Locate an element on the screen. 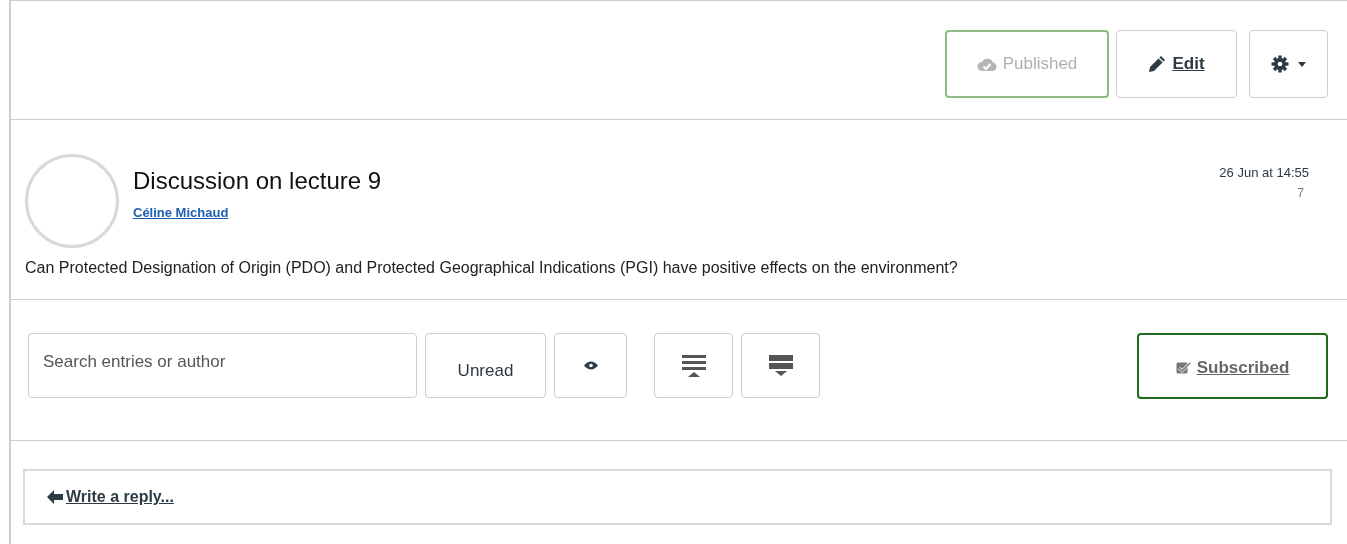  unread-button: Unread is located at coordinates (485, 365).